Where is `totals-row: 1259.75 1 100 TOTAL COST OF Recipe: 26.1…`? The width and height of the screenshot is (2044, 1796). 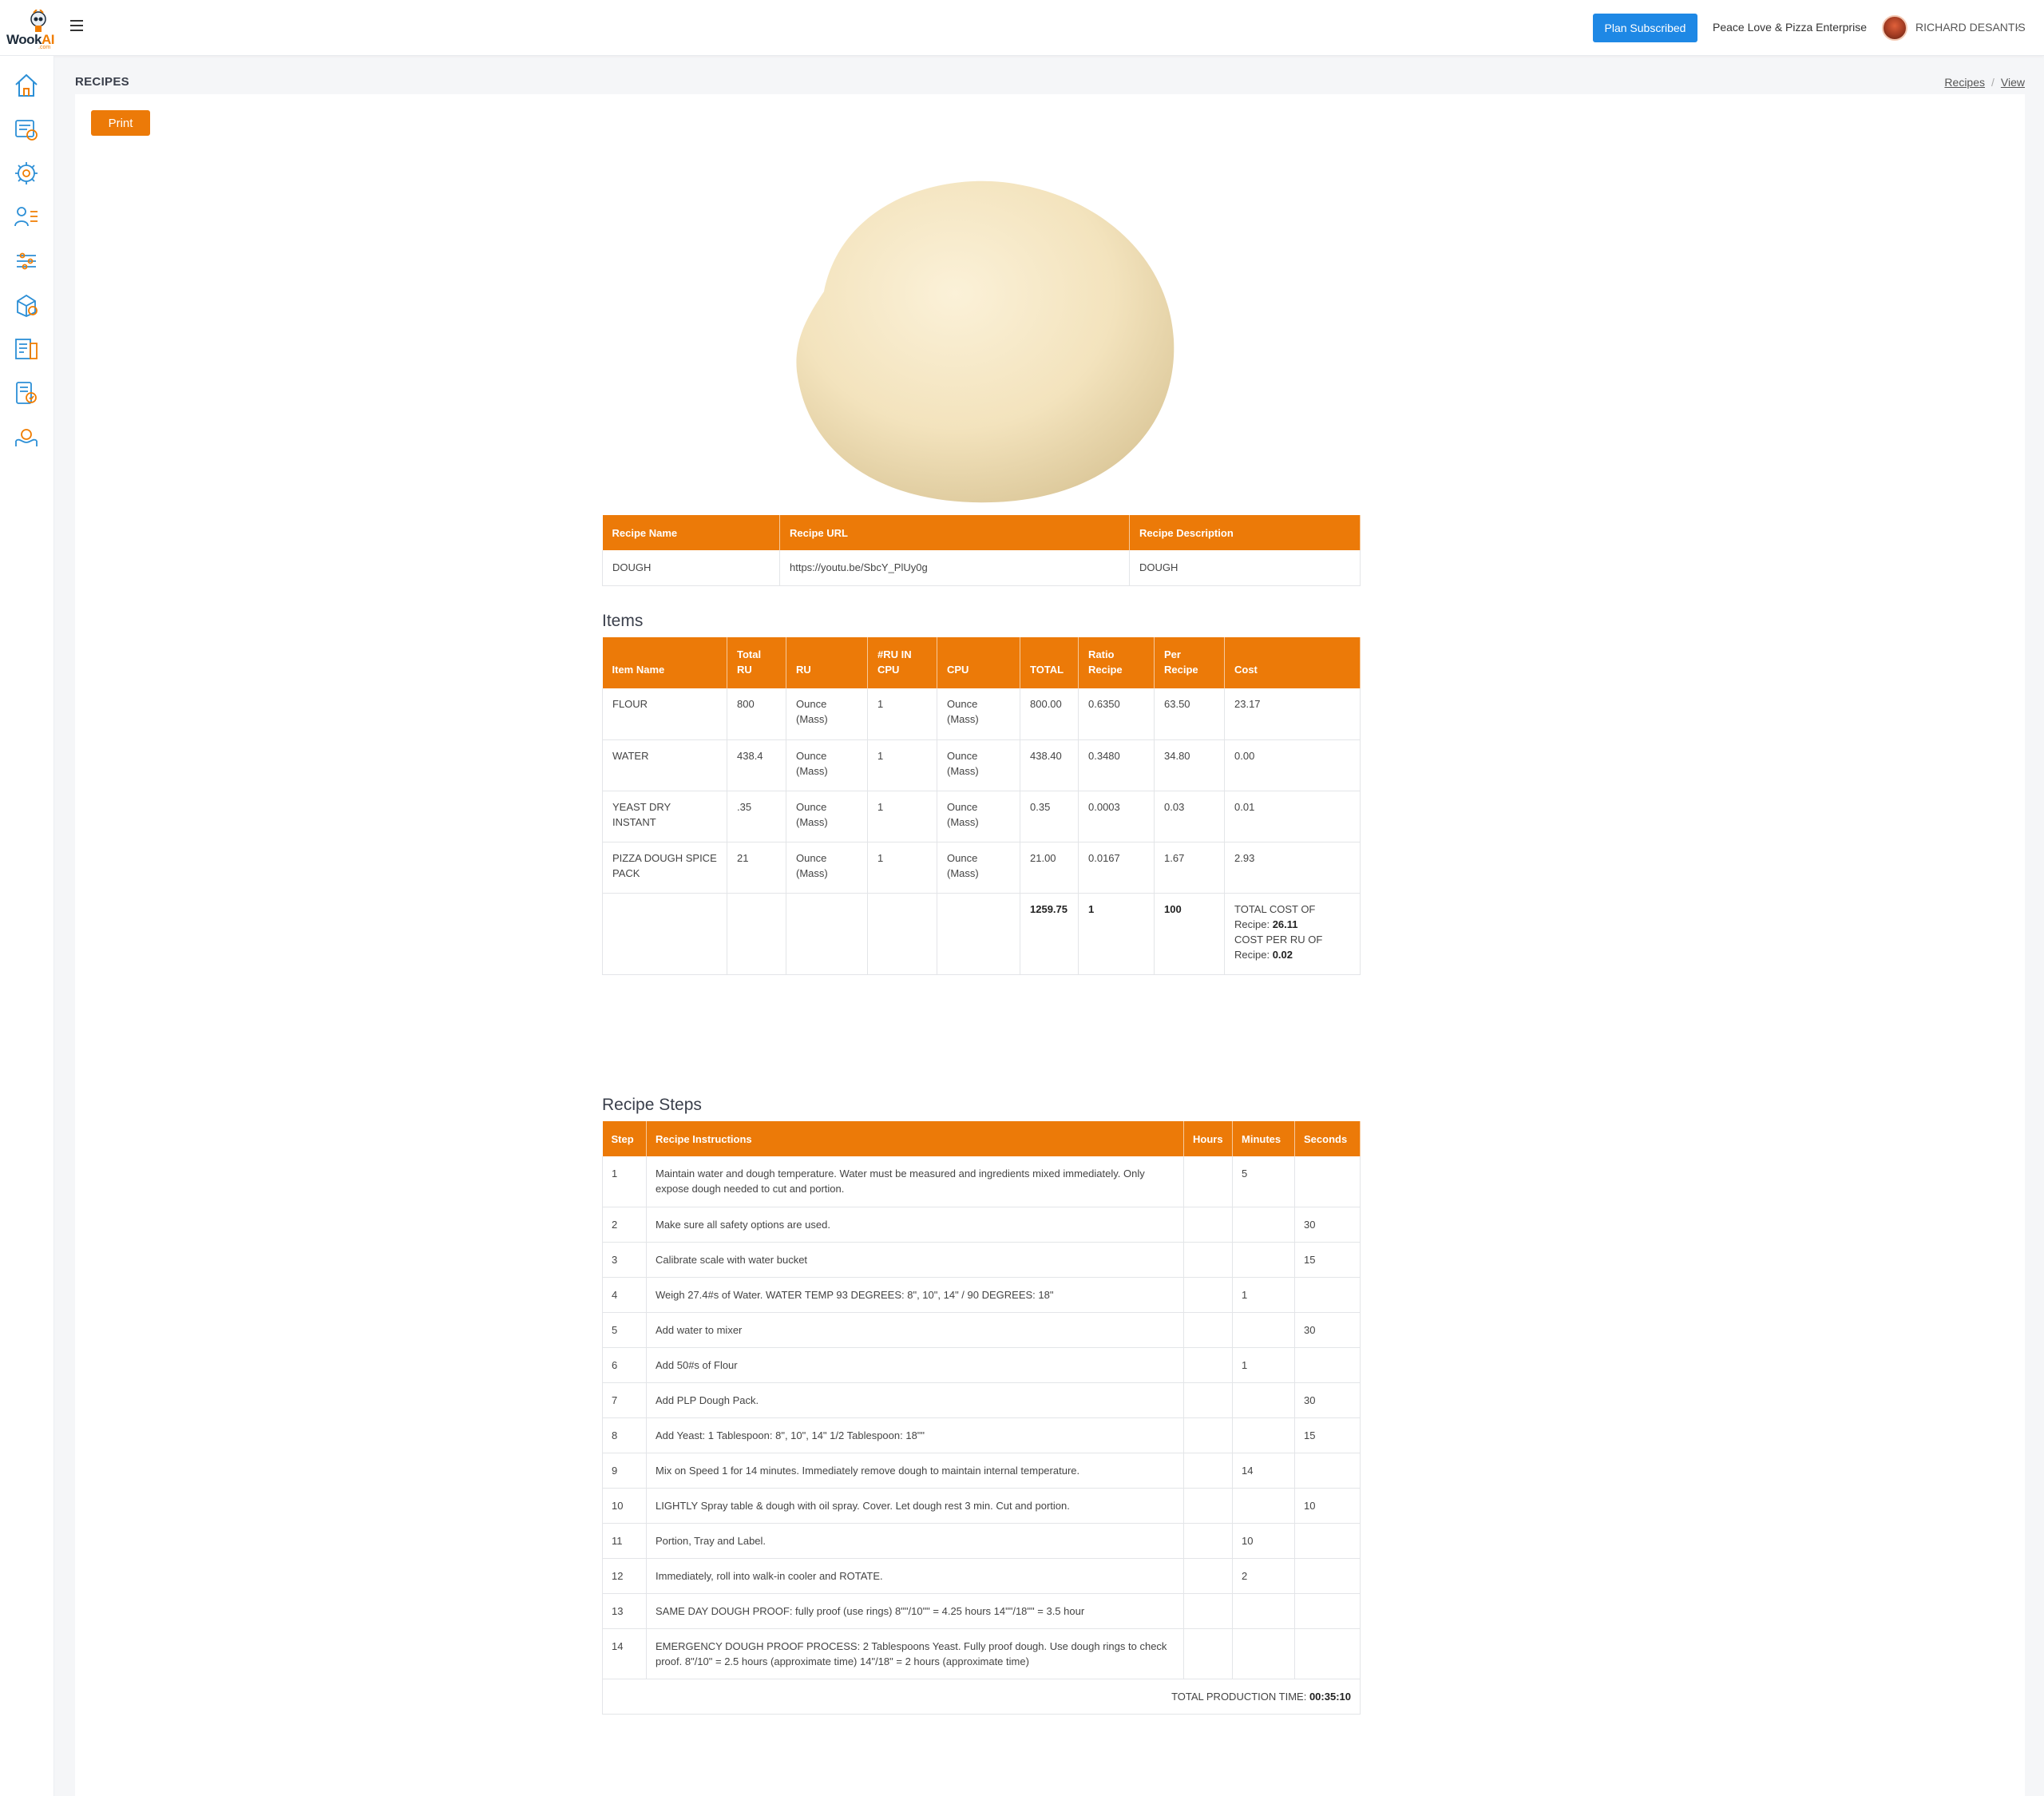 totals-row: 1259.75 1 100 TOTAL COST OF Recipe: 26.1… is located at coordinates (981, 934).